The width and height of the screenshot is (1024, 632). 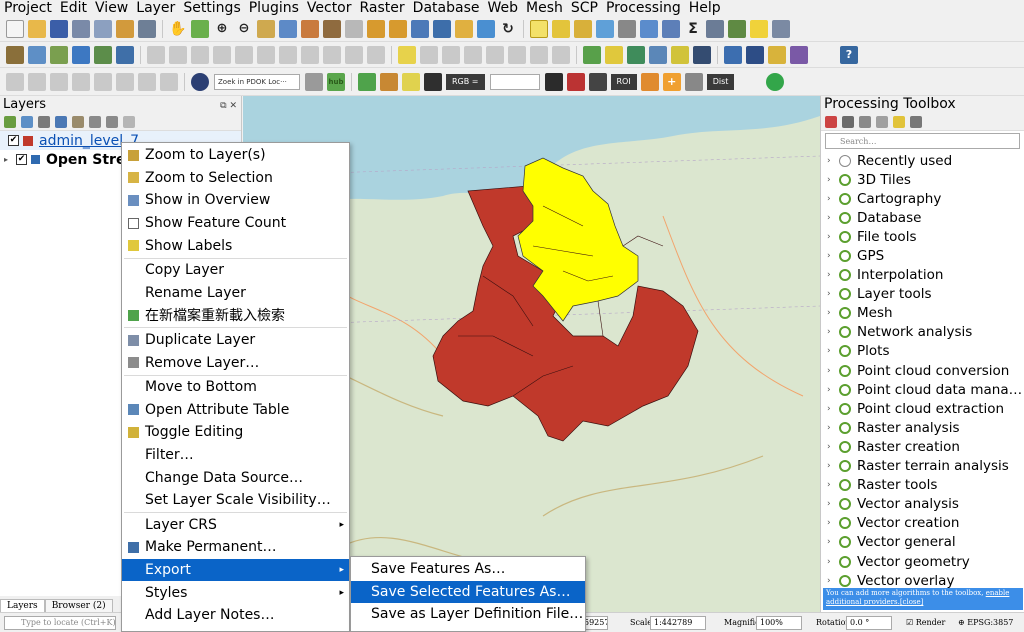 I want to click on context-item-open-attribute-table: Open Attribute Table, so click(x=235, y=410).